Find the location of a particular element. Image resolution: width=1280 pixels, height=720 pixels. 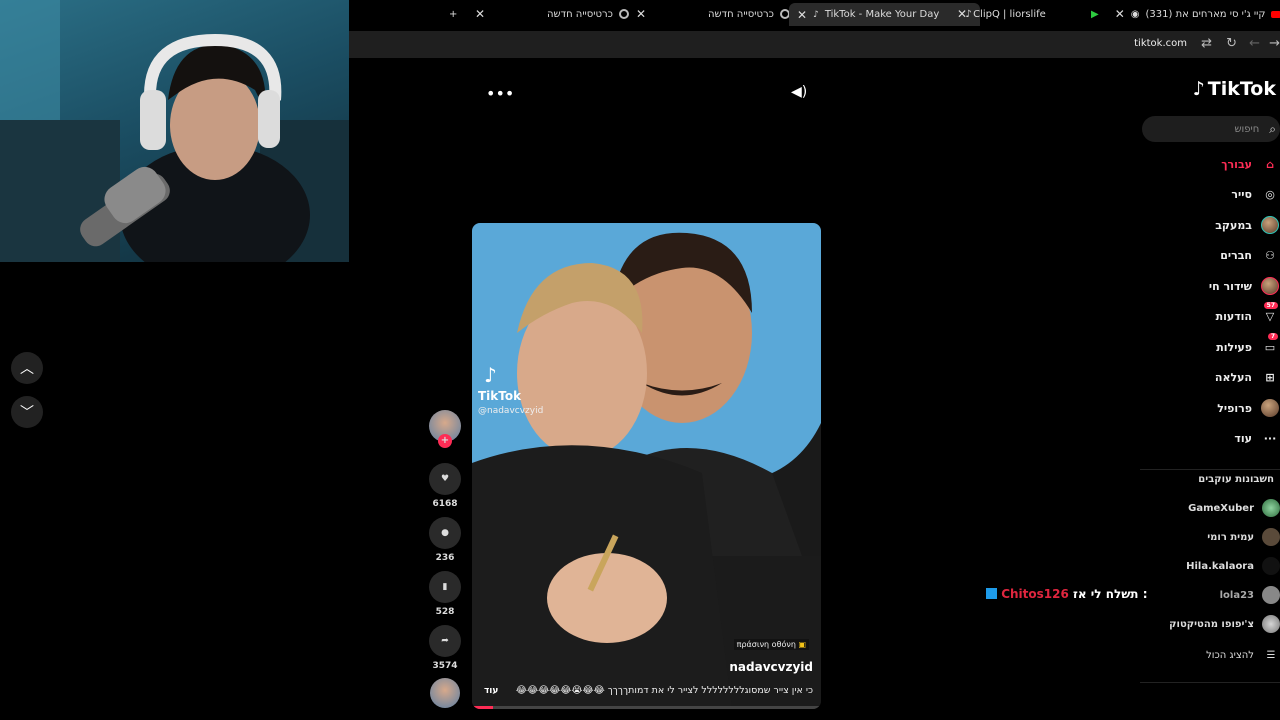

watermark-user: @nadavcvzyid is located at coordinates (511, 411).